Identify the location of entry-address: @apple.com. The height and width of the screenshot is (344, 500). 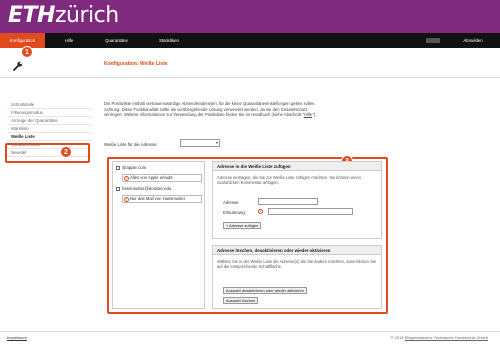
(134, 167).